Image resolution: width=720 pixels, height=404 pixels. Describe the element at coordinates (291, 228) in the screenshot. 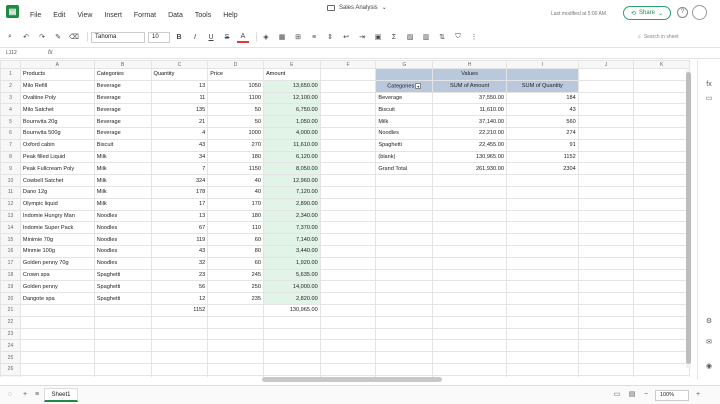

I see `amount-cell: 7,370.00` at that location.